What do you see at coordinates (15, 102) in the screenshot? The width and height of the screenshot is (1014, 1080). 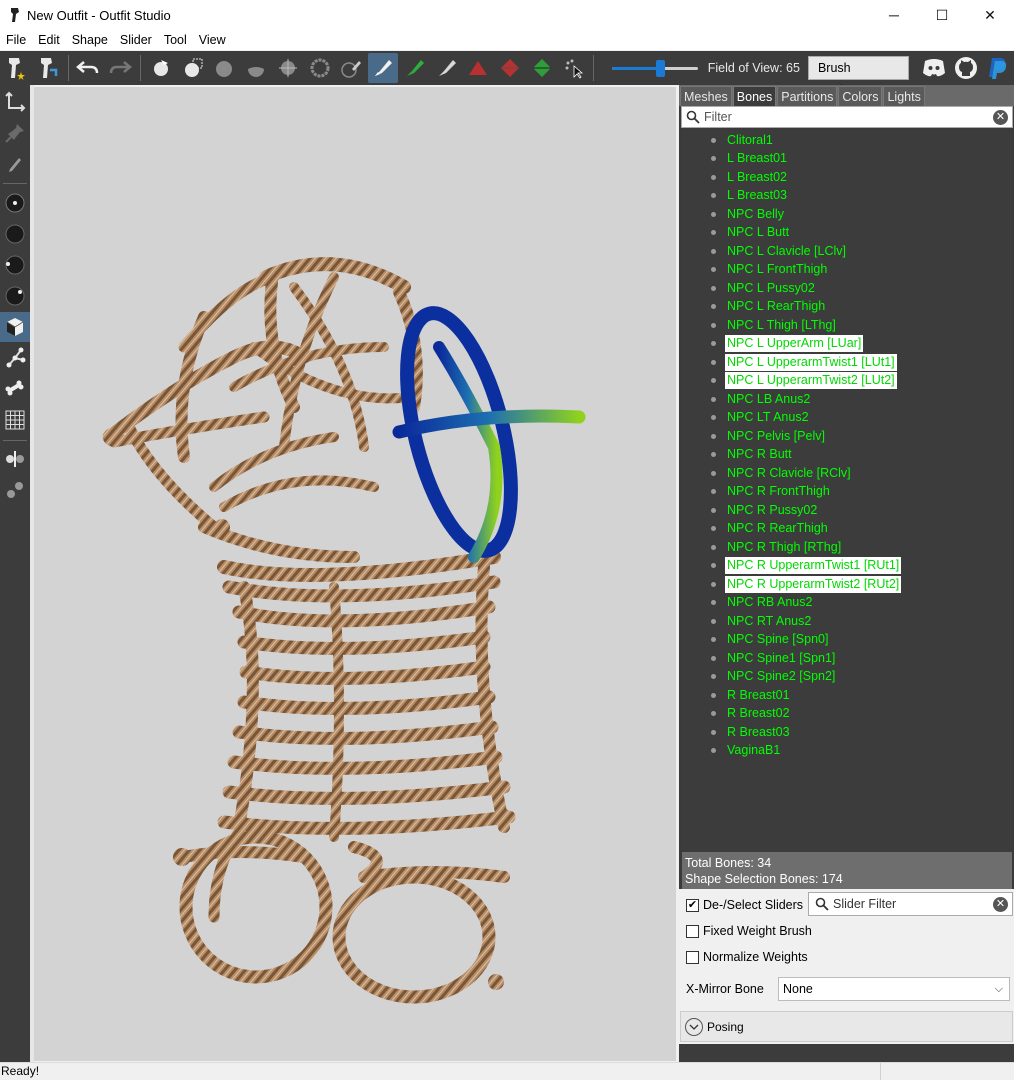 I see `transform-tool-button` at bounding box center [15, 102].